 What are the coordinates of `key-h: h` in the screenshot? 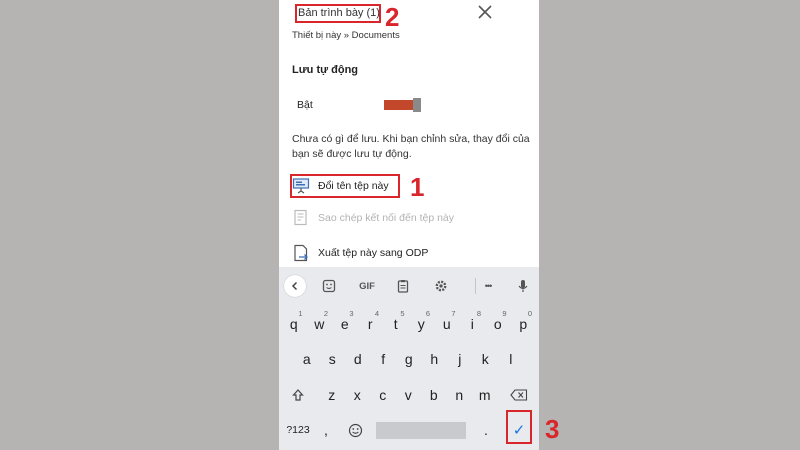 It's located at (435, 359).